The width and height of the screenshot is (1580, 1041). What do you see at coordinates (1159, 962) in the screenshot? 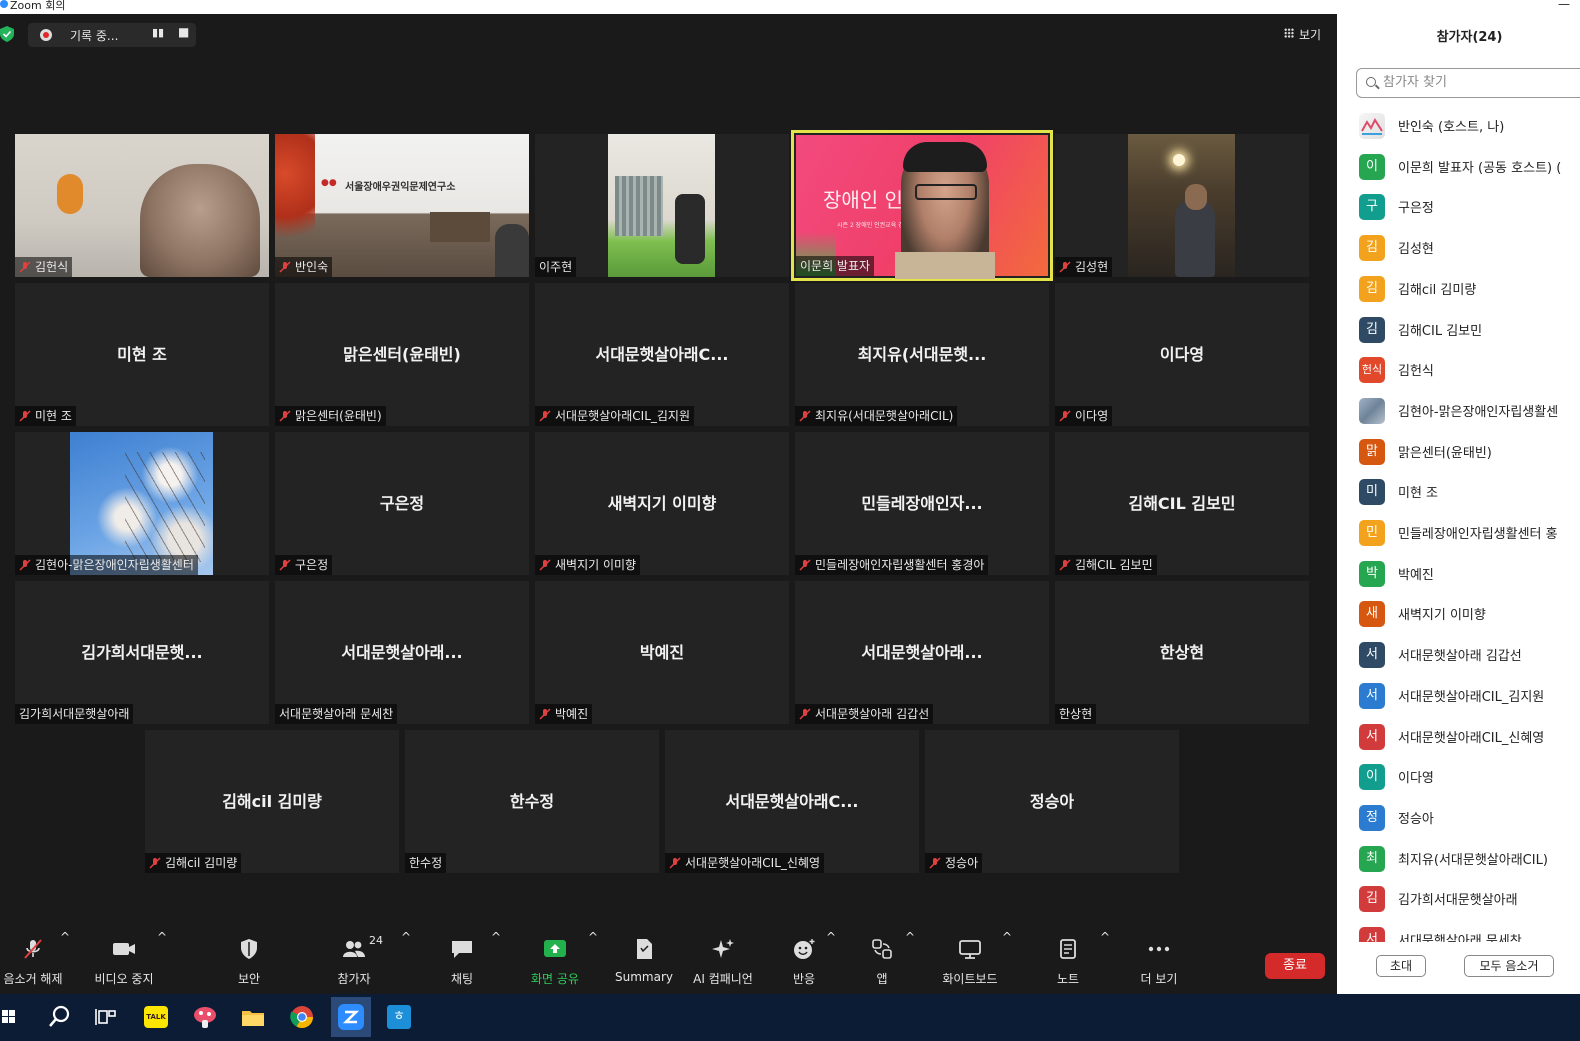
I see `more-button: 더 보기` at bounding box center [1159, 962].